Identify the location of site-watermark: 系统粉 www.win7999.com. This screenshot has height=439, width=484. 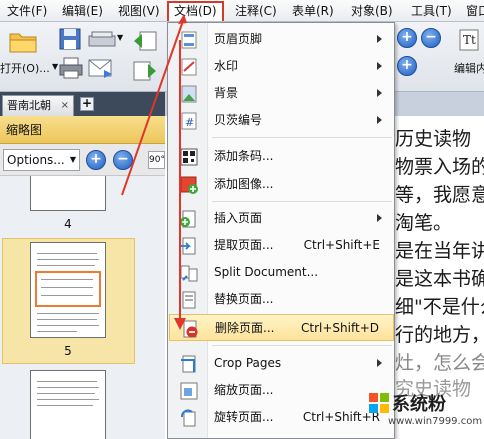
(426, 410).